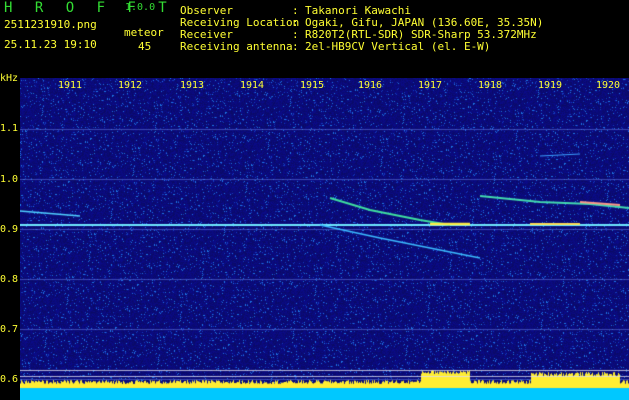  Describe the element at coordinates (312, 85) in the screenshot. I see `x-tick-label: 1915` at that location.